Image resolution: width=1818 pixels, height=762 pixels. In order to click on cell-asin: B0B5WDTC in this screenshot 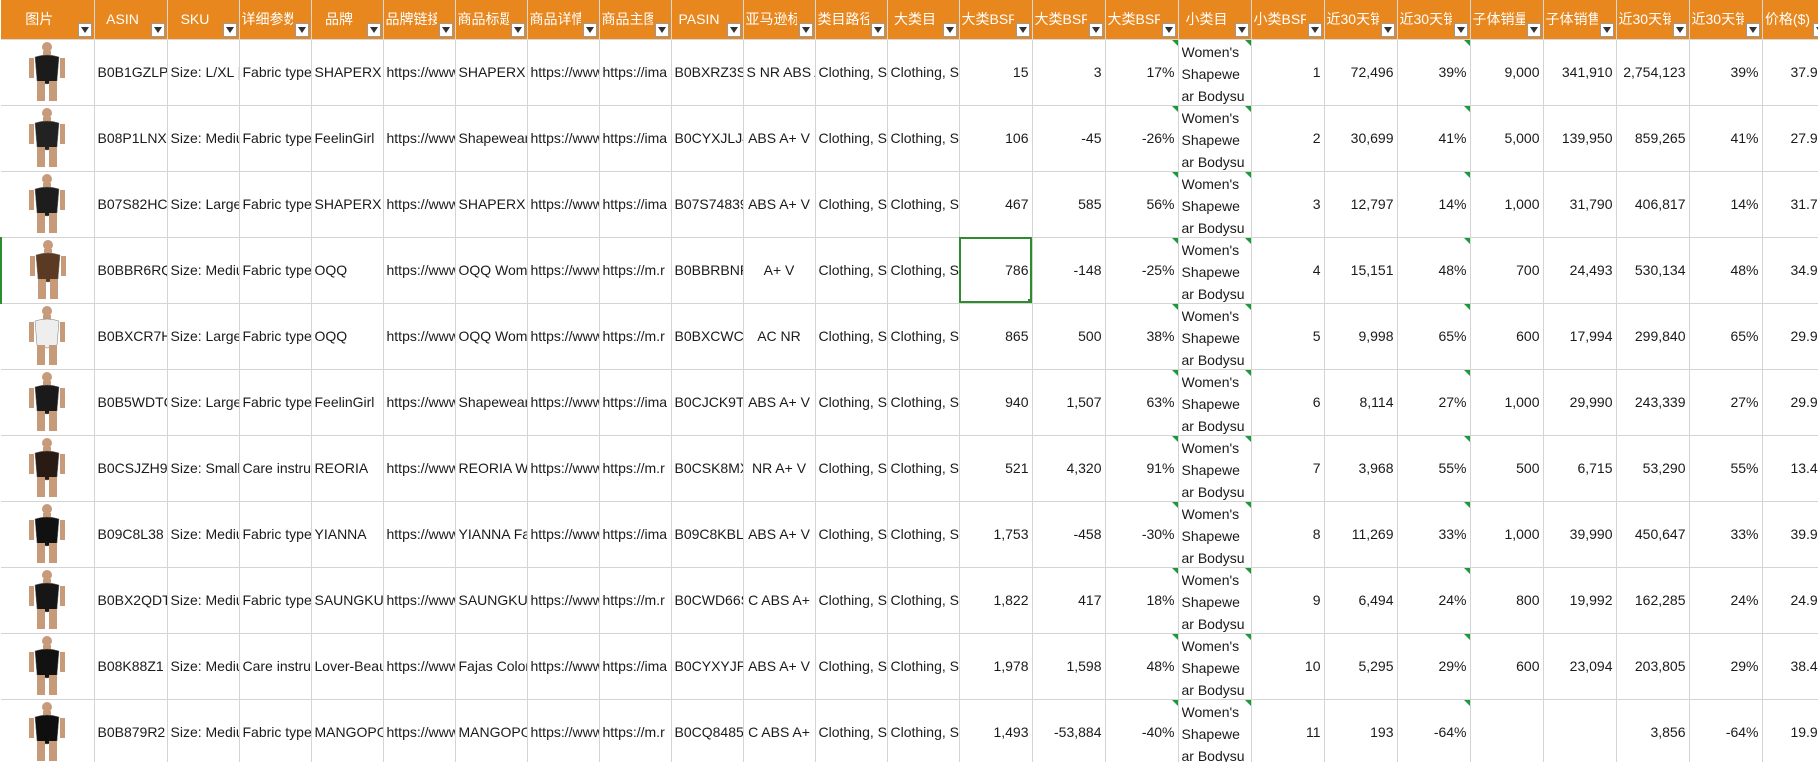, I will do `click(131, 402)`.